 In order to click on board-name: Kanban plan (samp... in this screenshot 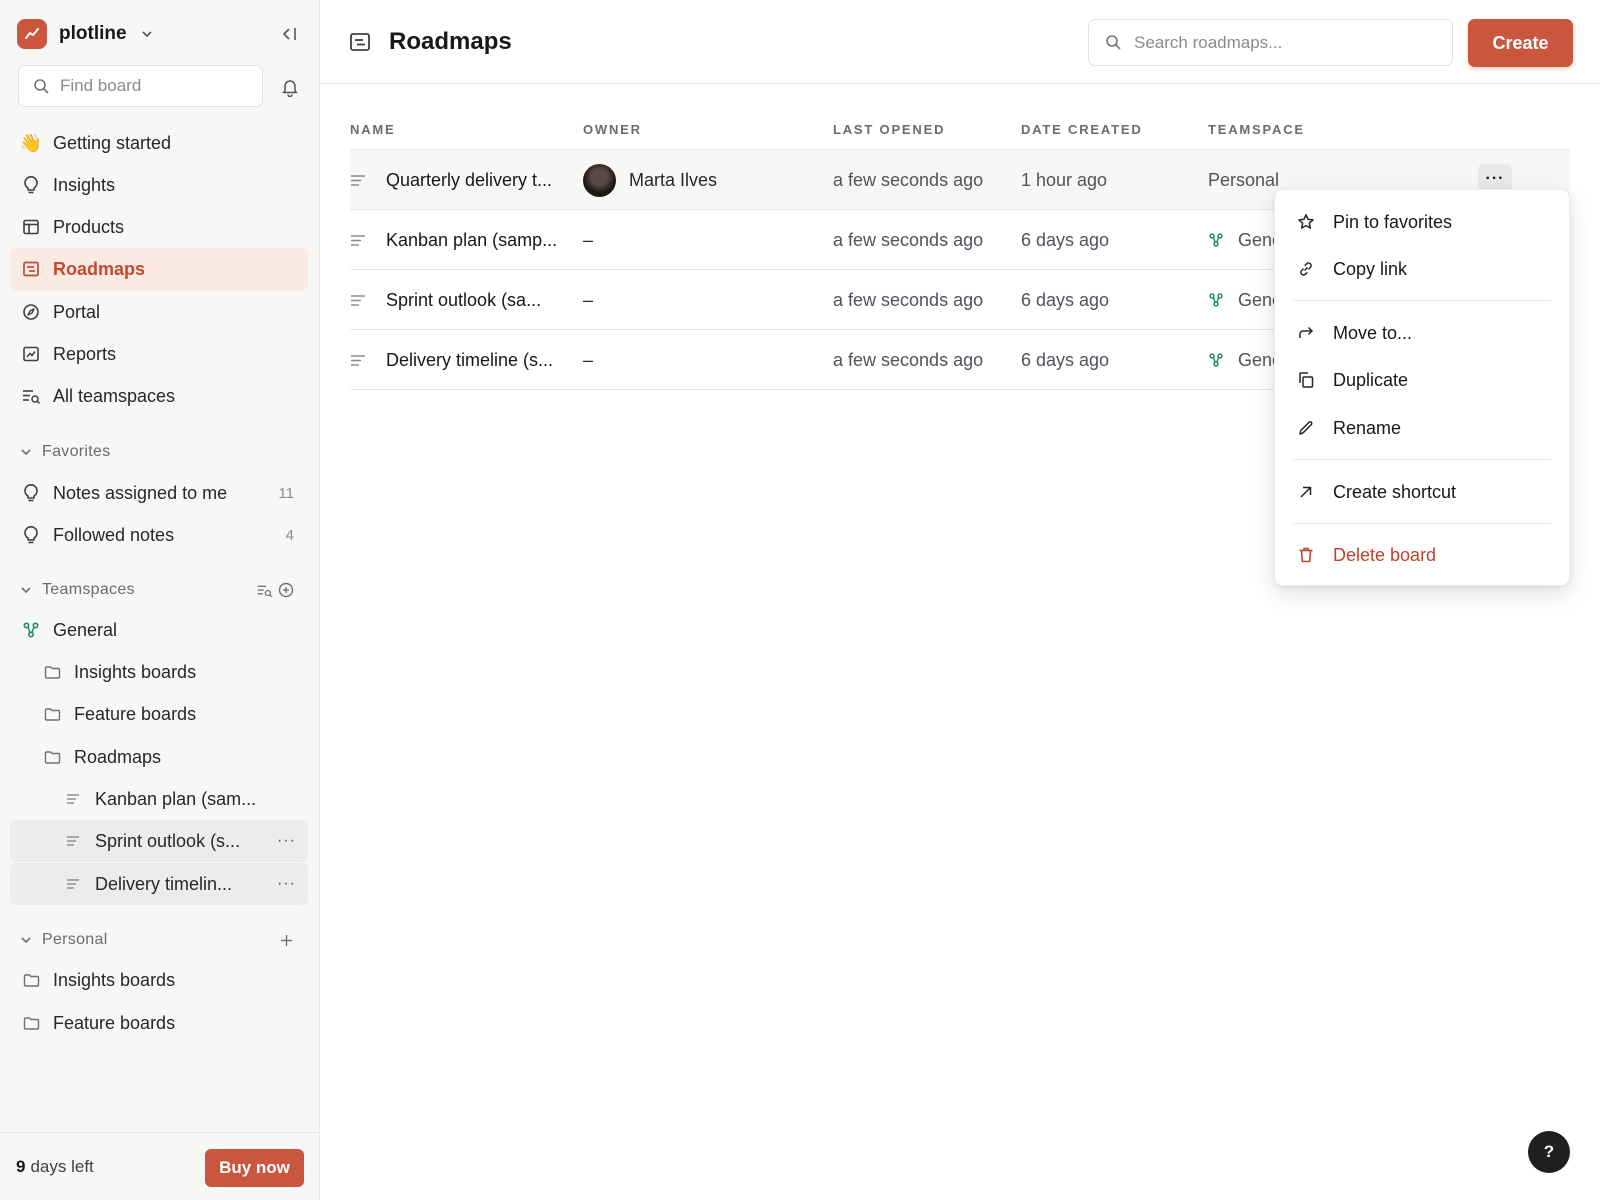, I will do `click(472, 239)`.